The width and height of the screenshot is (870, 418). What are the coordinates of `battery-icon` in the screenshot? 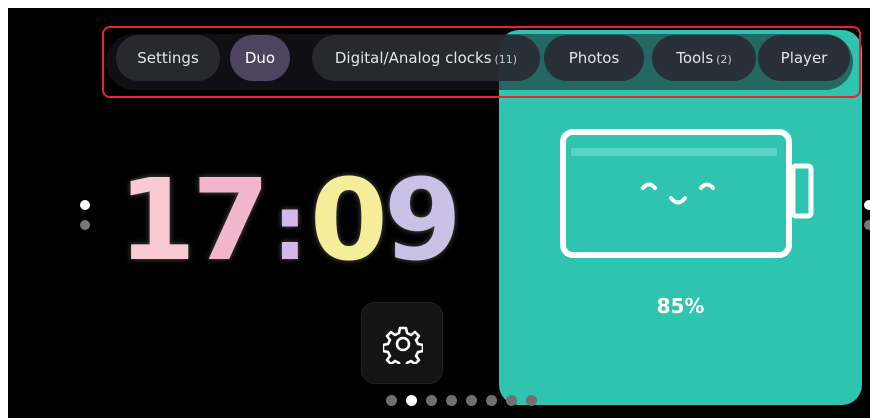 It's located at (687, 193).